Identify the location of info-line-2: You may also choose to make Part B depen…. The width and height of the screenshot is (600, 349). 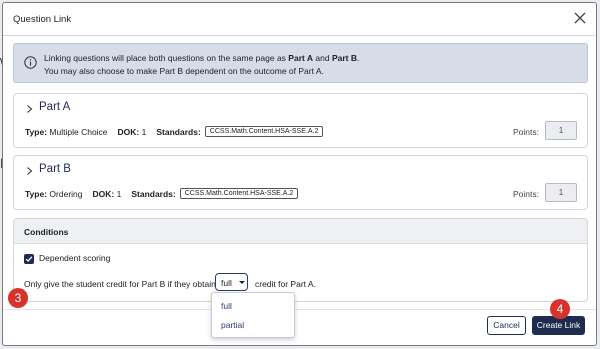
(184, 71).